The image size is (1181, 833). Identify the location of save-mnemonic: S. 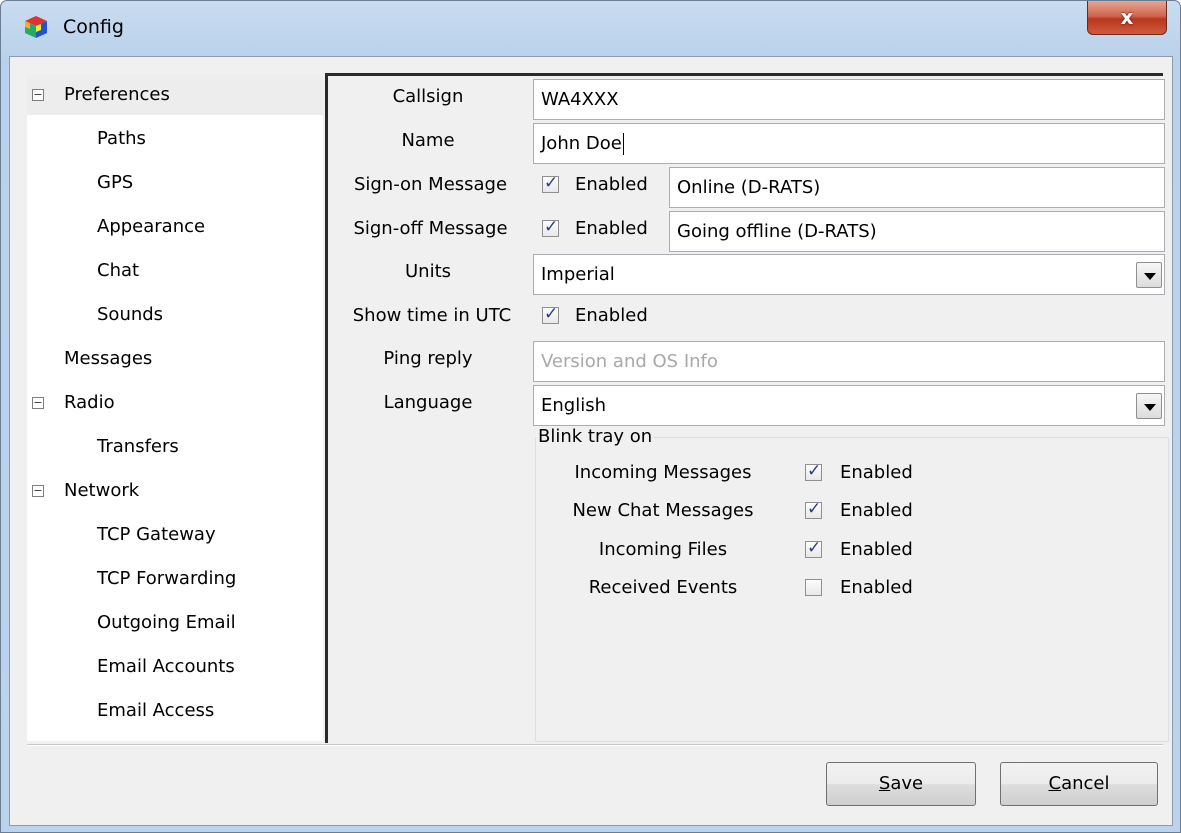
(884, 783).